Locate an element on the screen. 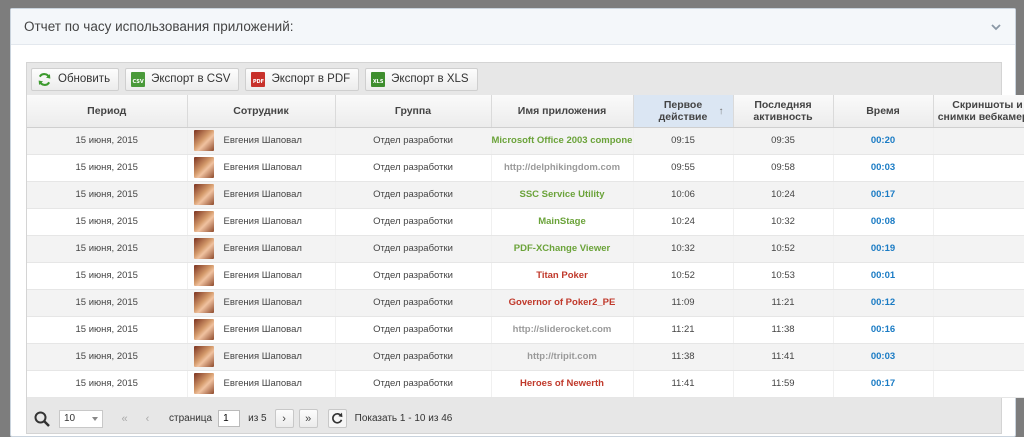 The image size is (1024, 437). page-label: страница is located at coordinates (191, 418).